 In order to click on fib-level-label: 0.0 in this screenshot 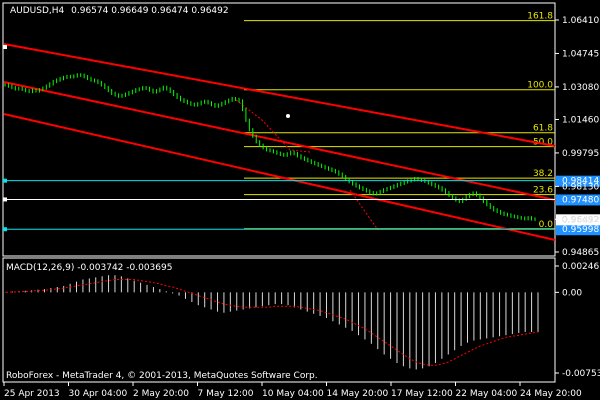, I will do `click(546, 225)`.